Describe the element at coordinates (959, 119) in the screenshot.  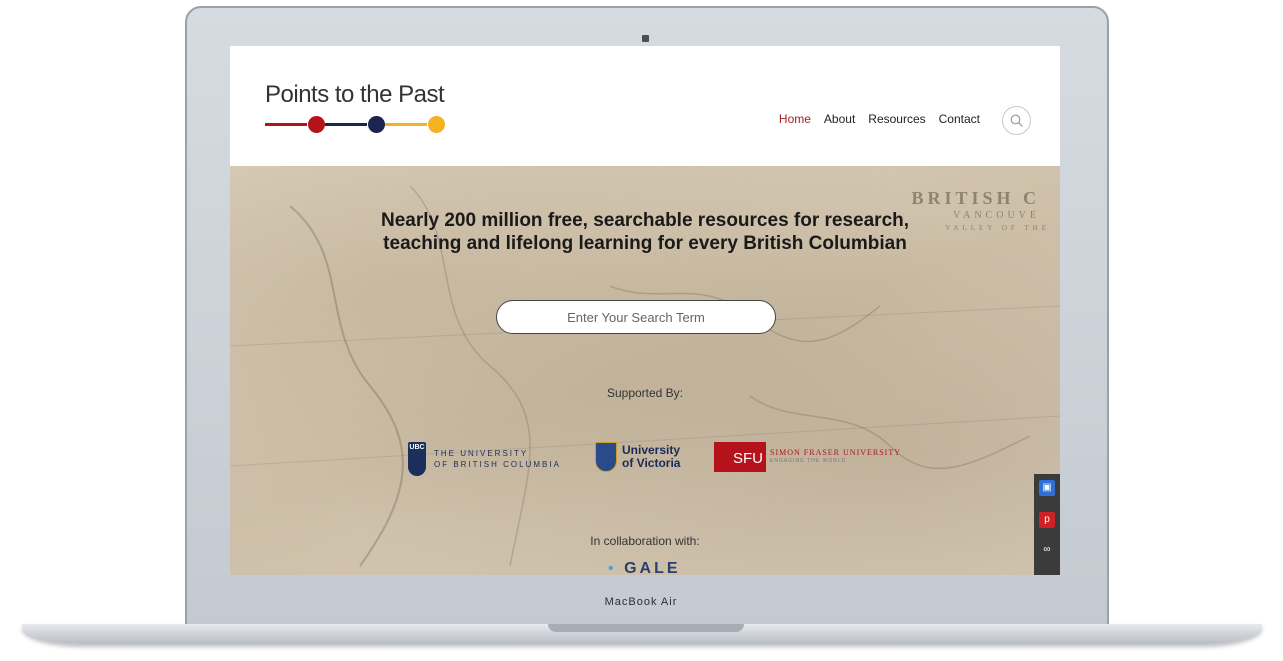
I see `nav-contact: Contact` at that location.